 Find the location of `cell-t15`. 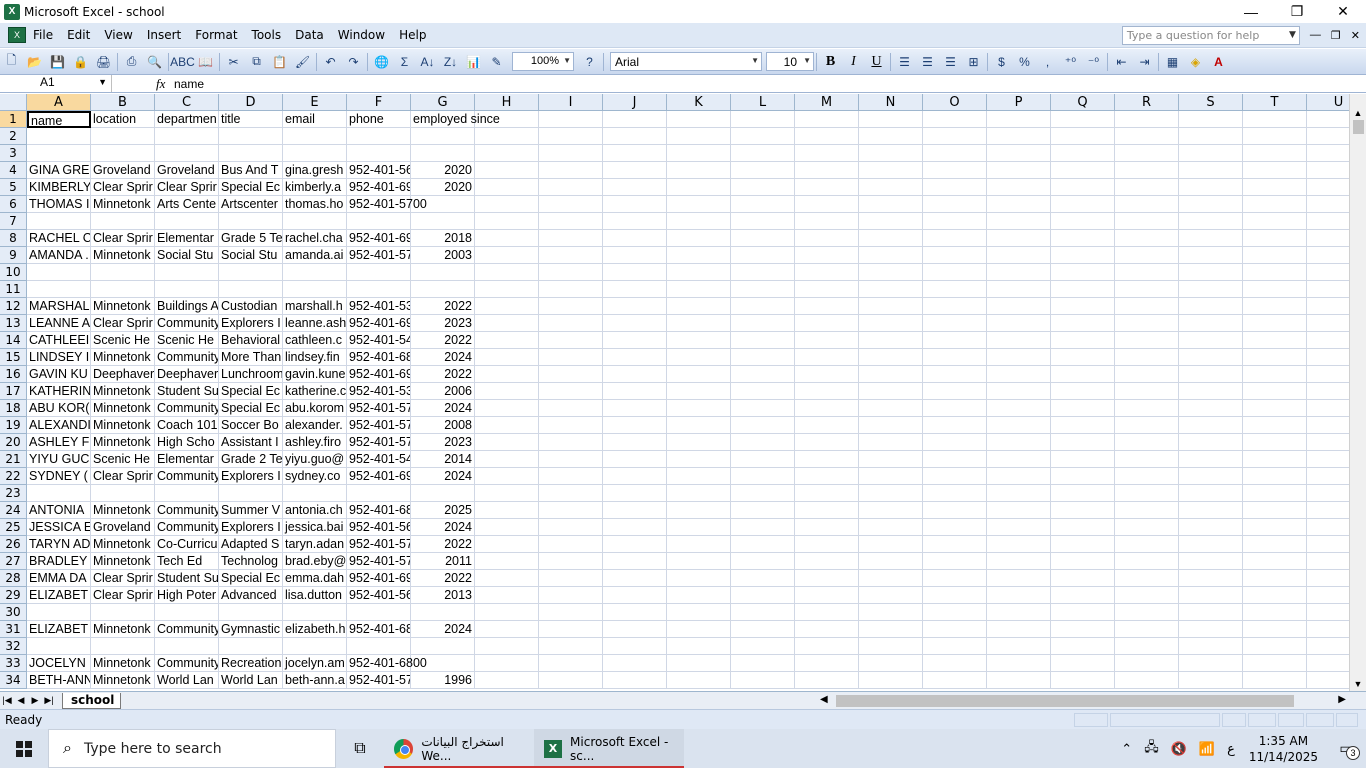

cell-t15 is located at coordinates (1275, 357).